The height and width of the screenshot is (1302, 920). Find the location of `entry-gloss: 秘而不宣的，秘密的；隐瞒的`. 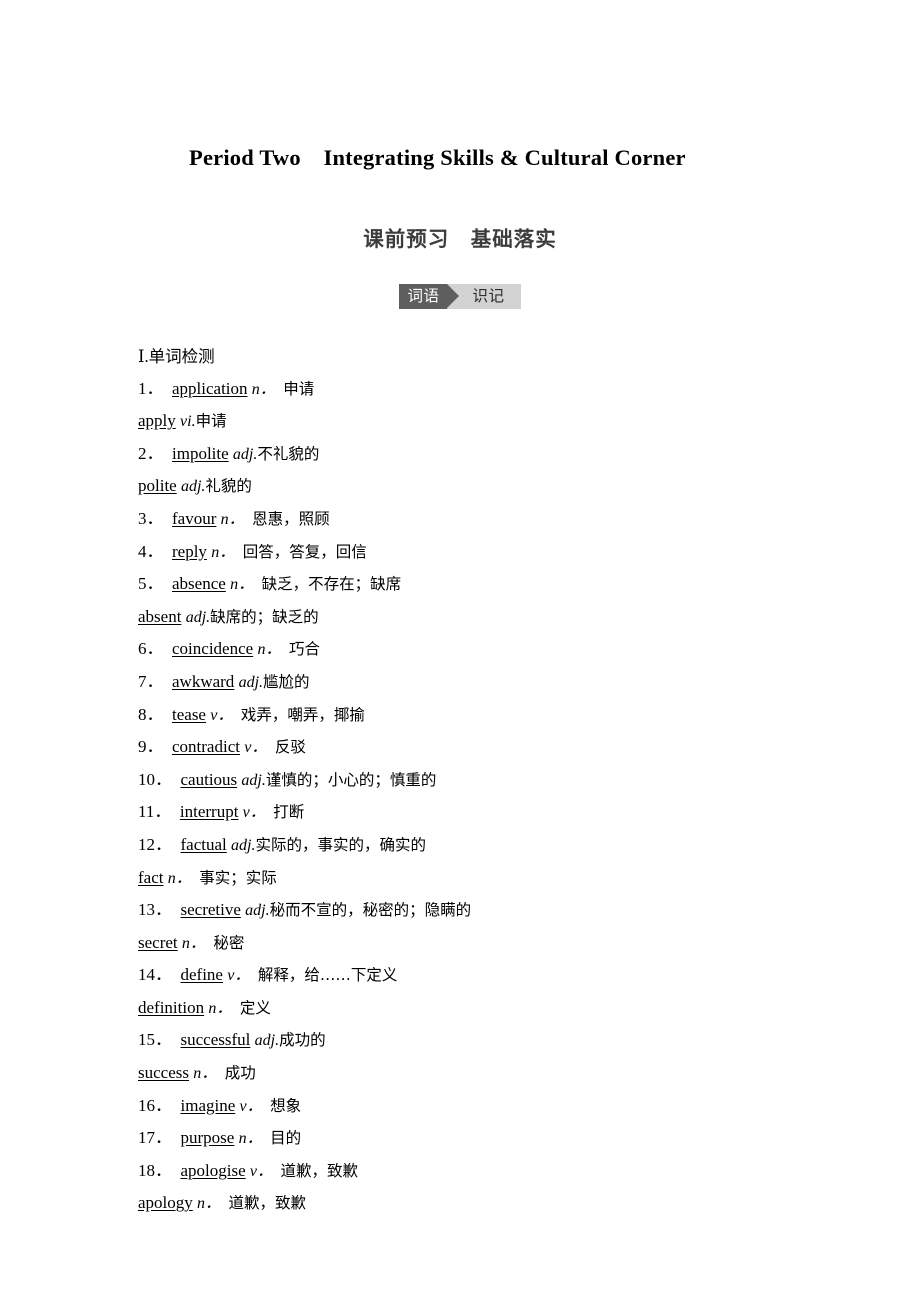

entry-gloss: 秘而不宣的，秘密的；隐瞒的 is located at coordinates (370, 910).